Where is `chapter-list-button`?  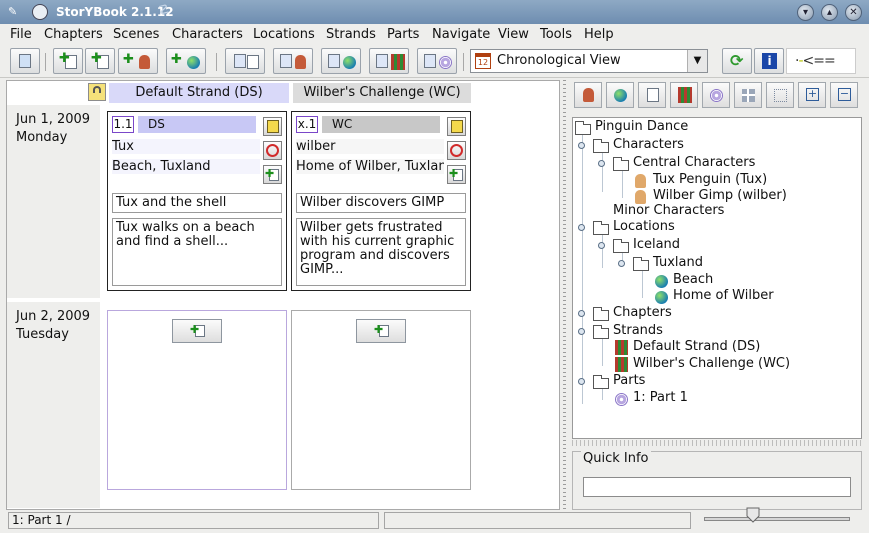
chapter-list-button is located at coordinates (245, 61).